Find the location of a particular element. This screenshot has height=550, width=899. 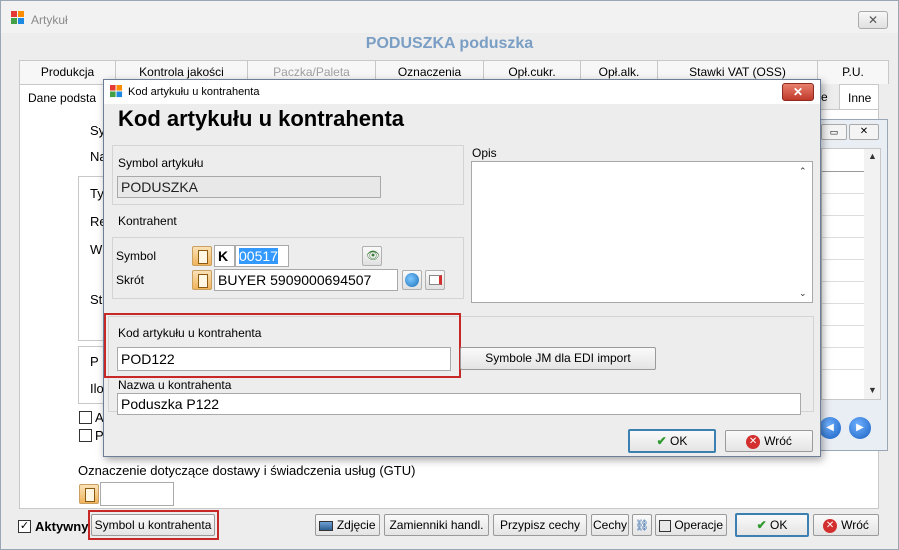

contractor-short-field: BUYER 5909000694507 is located at coordinates (306, 280).